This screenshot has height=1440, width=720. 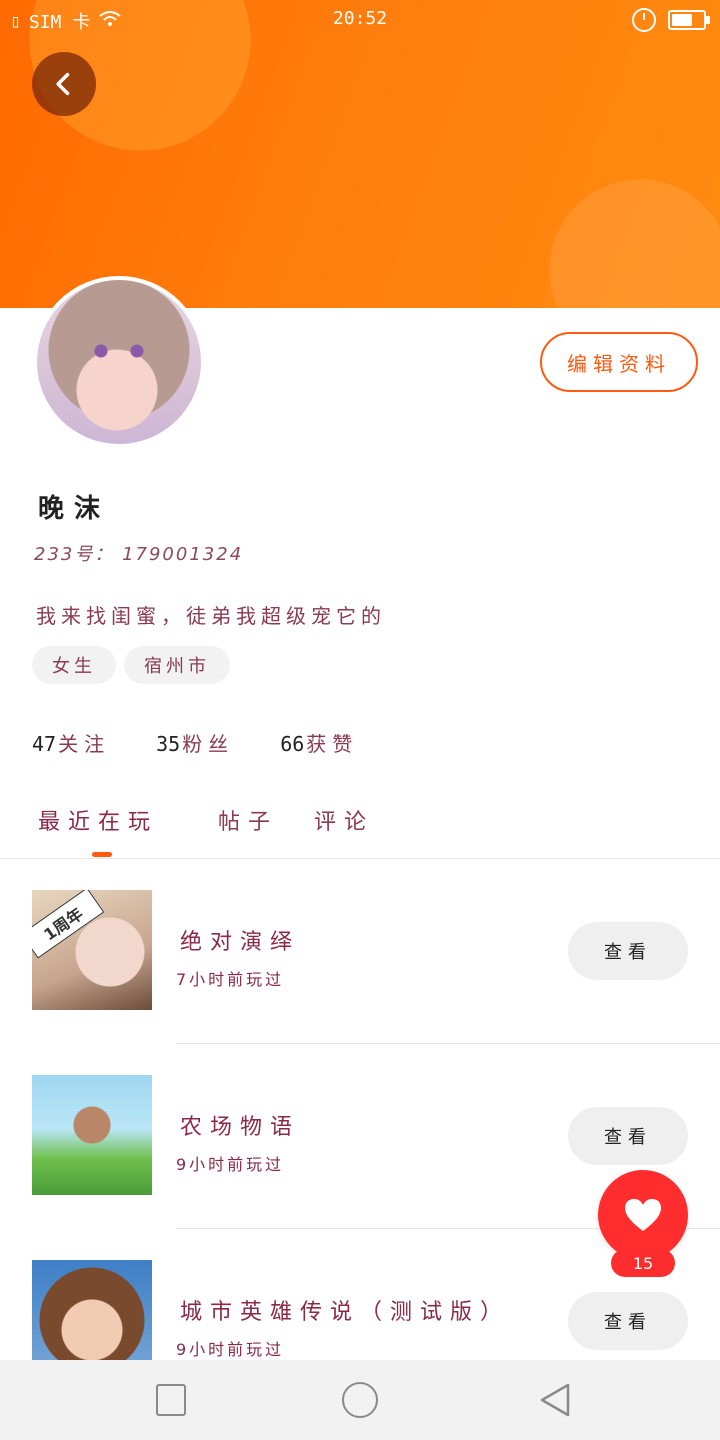 What do you see at coordinates (208, 744) in the screenshot?
I see `stat-followers-label: 粉丝` at bounding box center [208, 744].